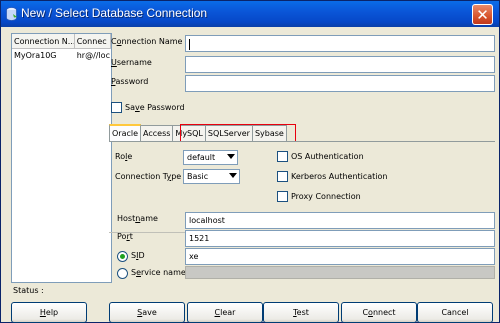 The height and width of the screenshot is (323, 500). Describe the element at coordinates (339, 176) in the screenshot. I see `kerberos-authentication-label: Kerberos Authentication` at that location.